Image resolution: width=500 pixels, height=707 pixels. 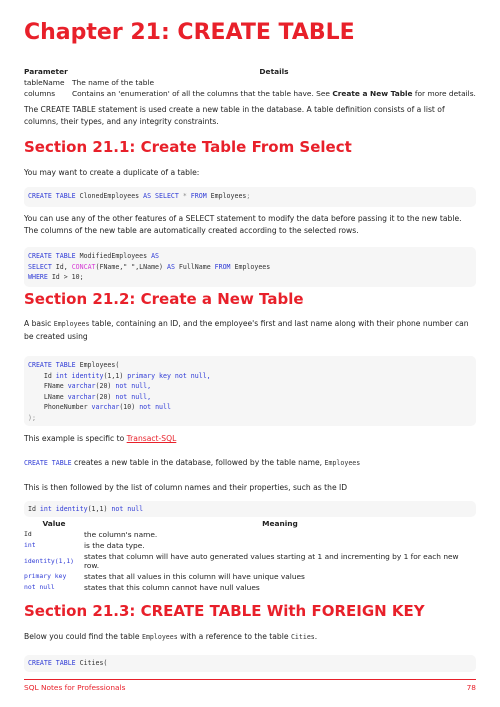 What do you see at coordinates (45, 576) in the screenshot?
I see `value-cell: primary key` at bounding box center [45, 576].